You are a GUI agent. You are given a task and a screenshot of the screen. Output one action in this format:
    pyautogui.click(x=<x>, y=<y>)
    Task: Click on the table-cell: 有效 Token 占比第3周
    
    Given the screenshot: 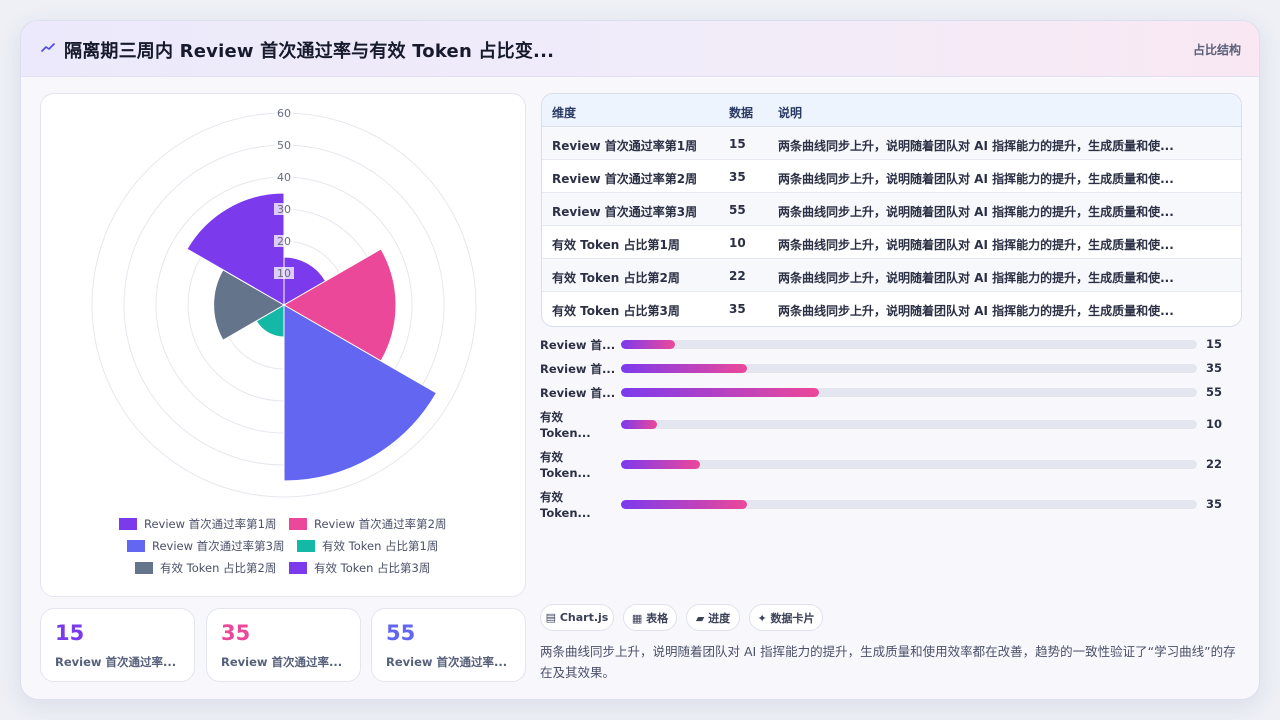 What is the action you would take?
    pyautogui.click(x=616, y=311)
    